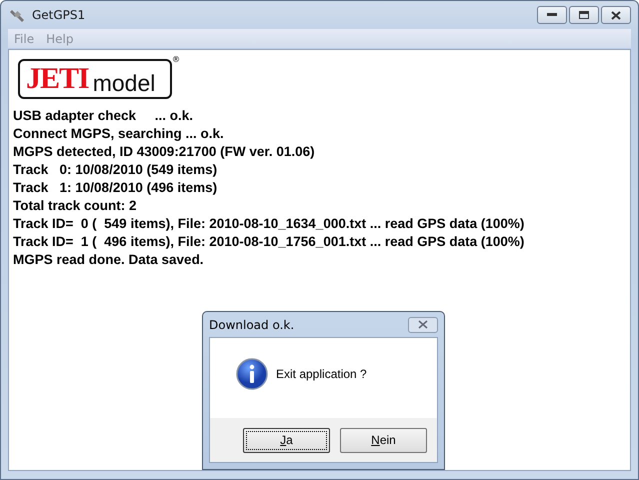 Image resolution: width=639 pixels, height=480 pixels. I want to click on log-line: USB adapter check ... o.k., so click(103, 116).